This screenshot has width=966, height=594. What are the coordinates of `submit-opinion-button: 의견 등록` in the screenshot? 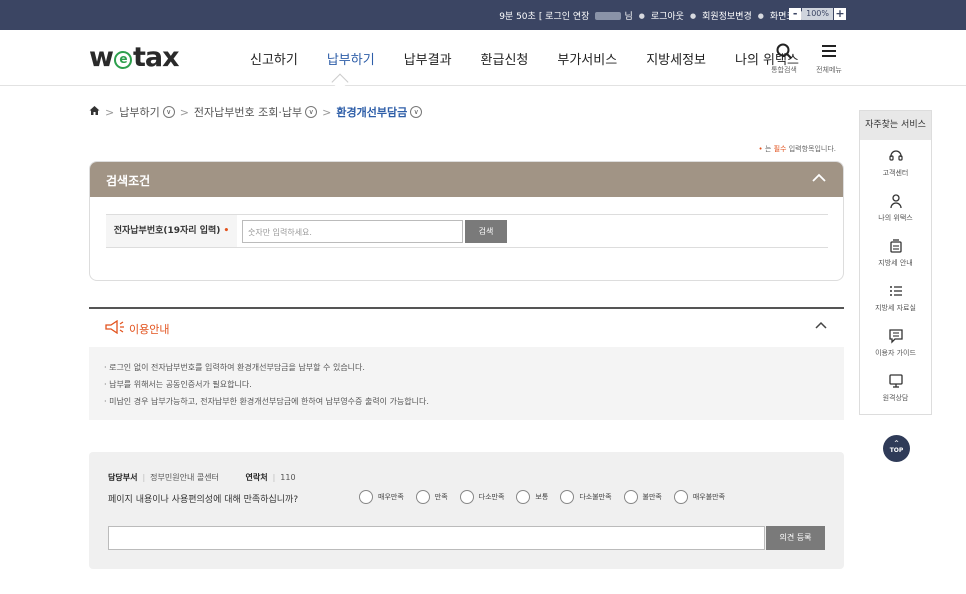 It's located at (795, 538).